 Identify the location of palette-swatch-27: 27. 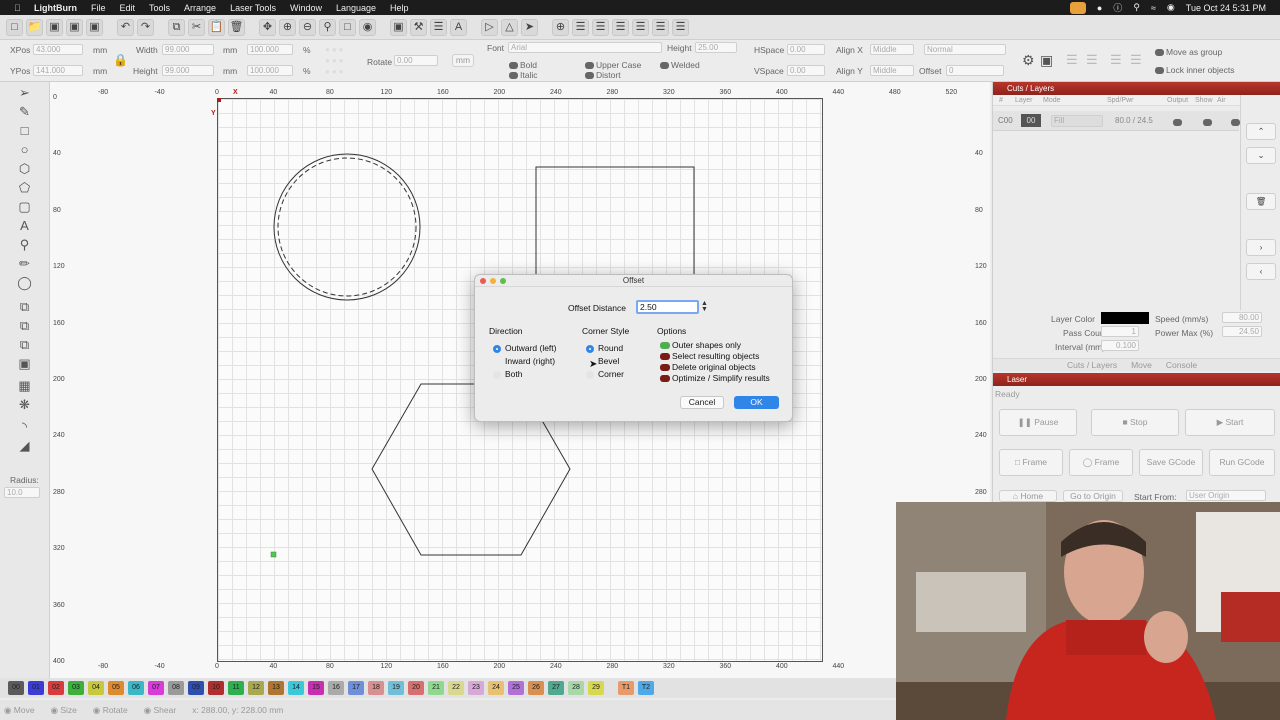
(556, 688).